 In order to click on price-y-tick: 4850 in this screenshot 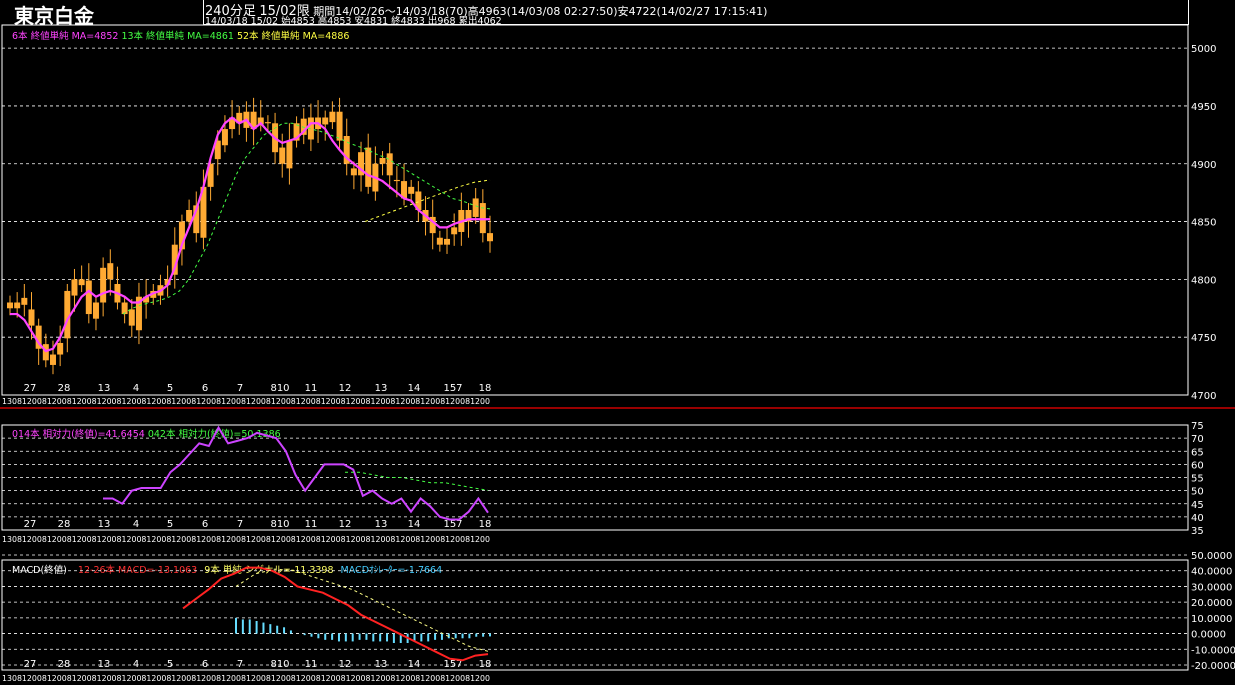, I will do `click(1203, 223)`.